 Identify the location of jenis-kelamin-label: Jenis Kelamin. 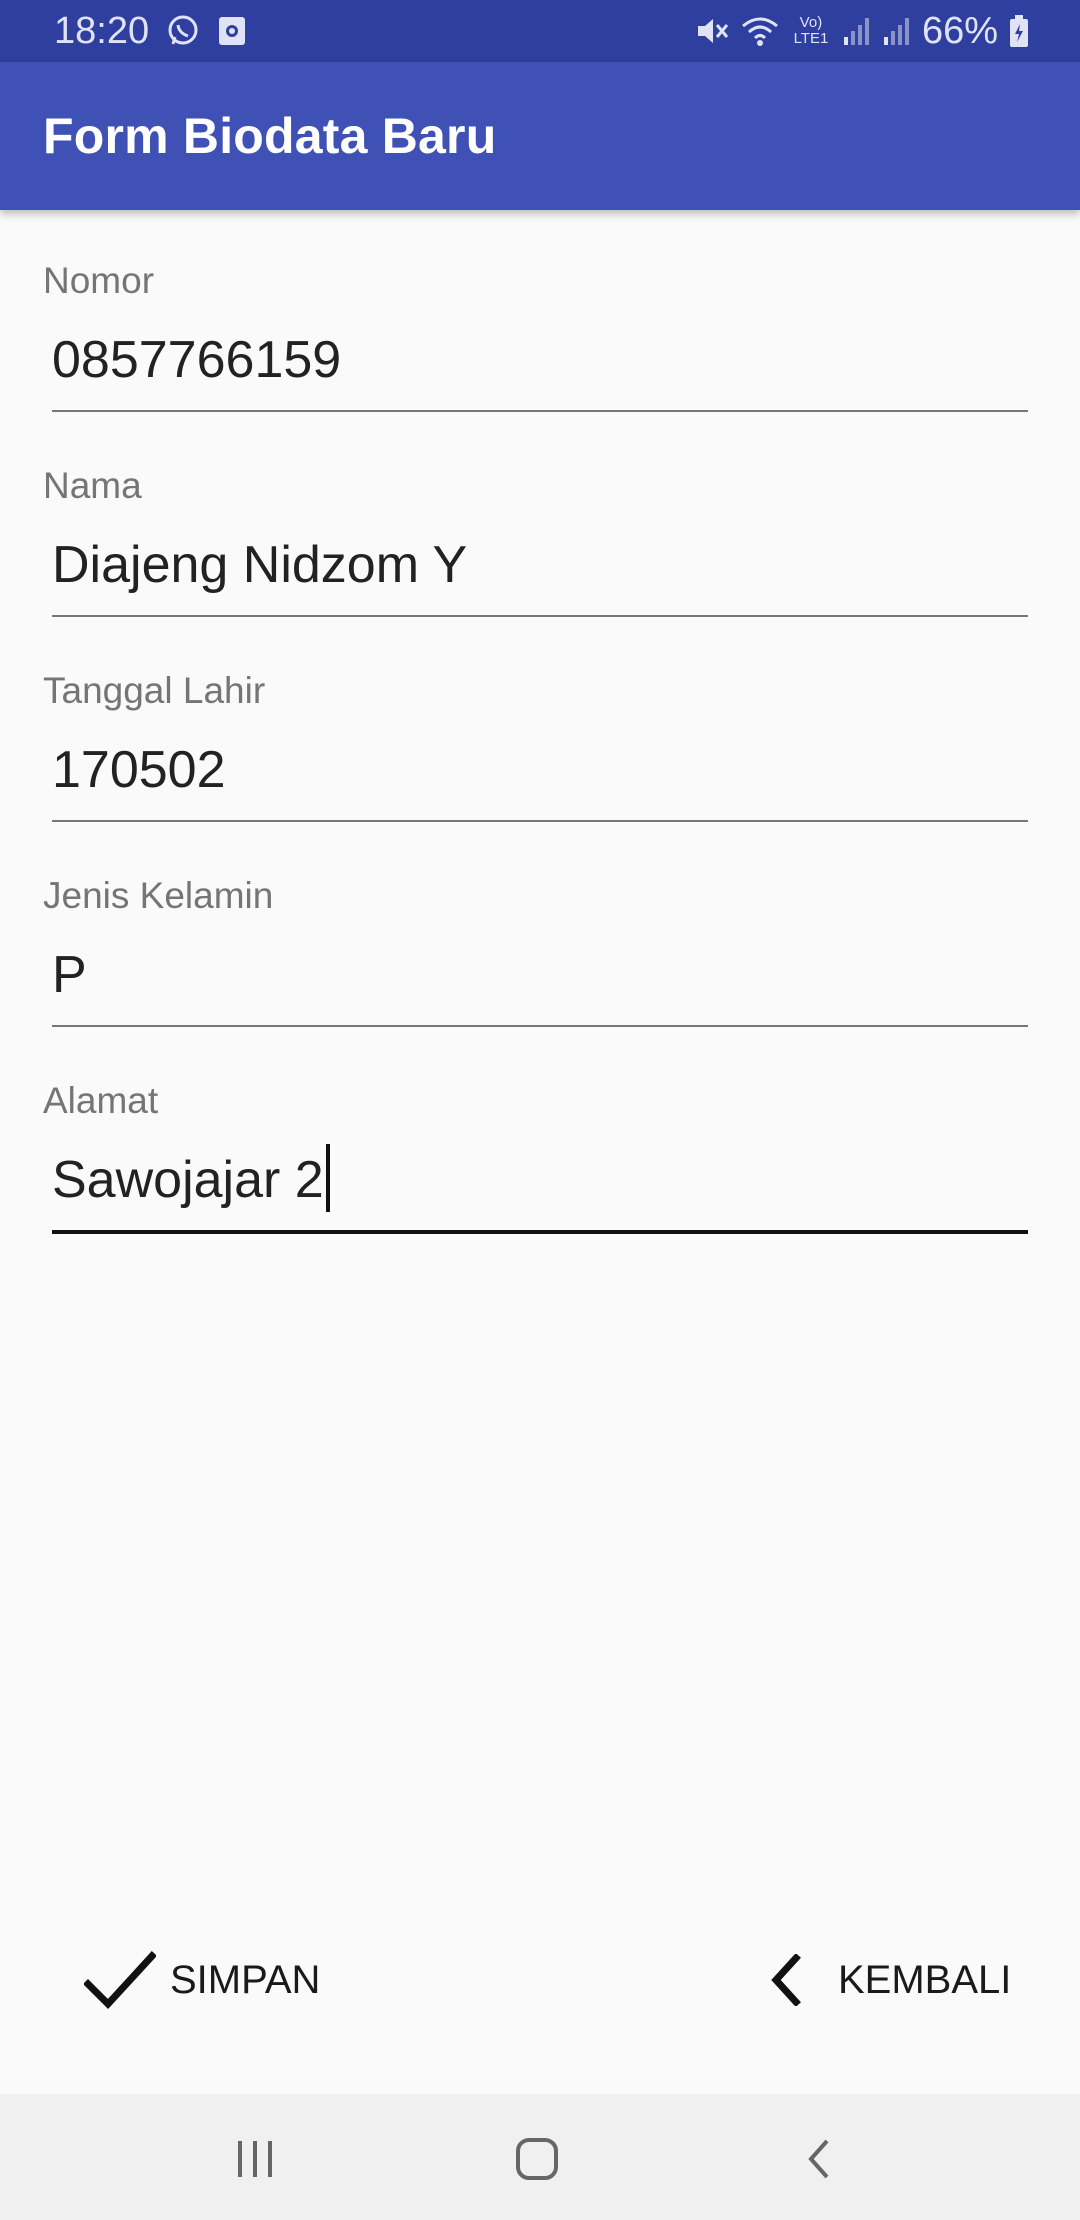
(158, 895).